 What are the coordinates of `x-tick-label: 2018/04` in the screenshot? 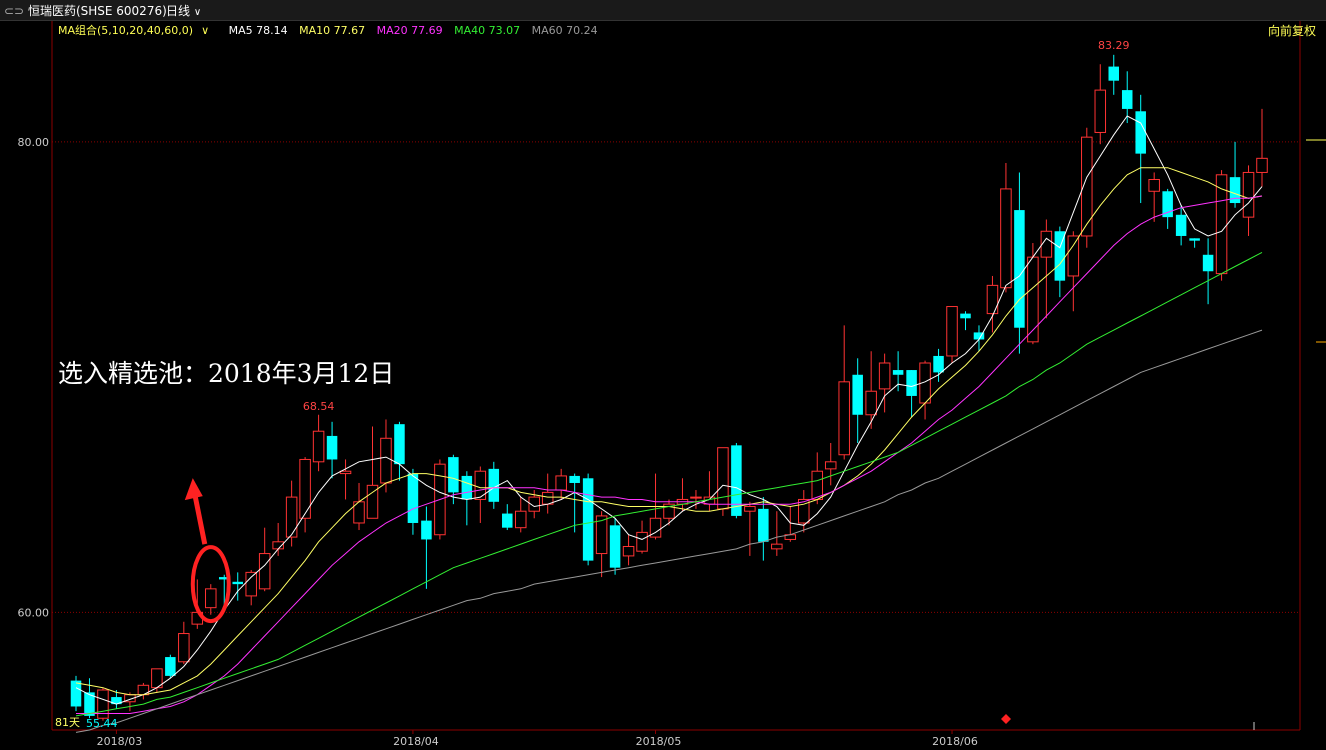 It's located at (416, 741).